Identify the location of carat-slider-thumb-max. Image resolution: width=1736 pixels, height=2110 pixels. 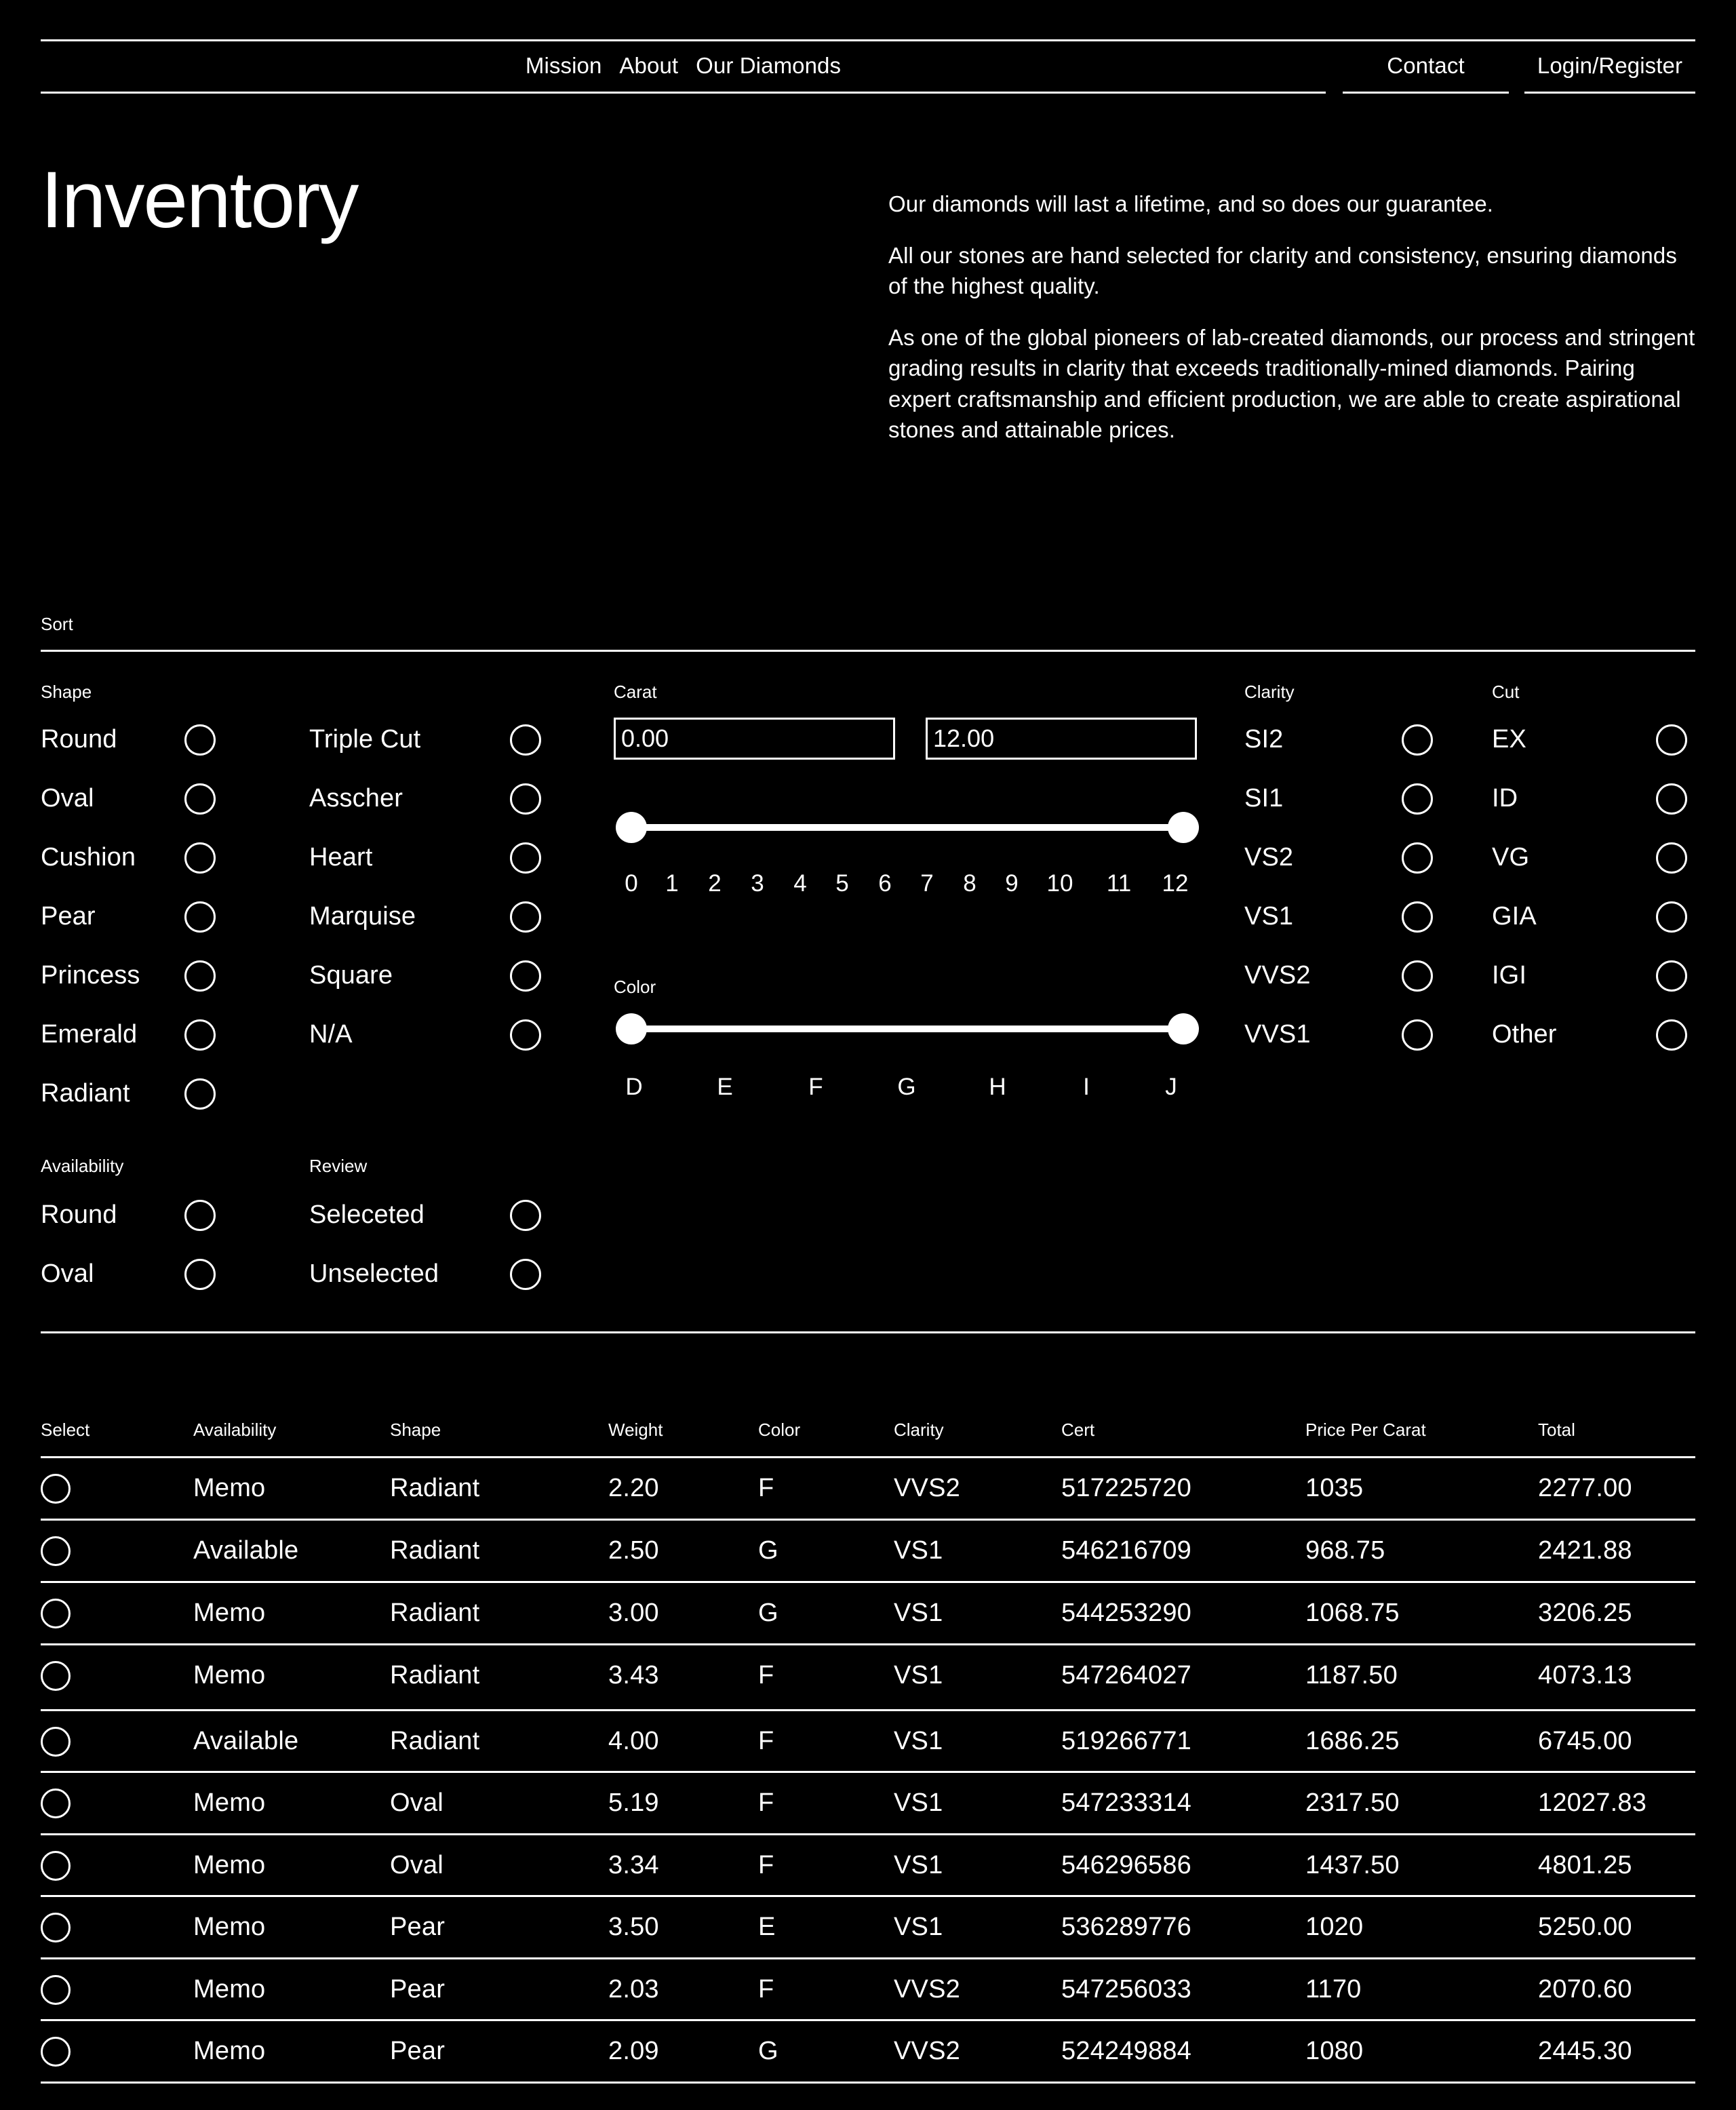
(1183, 828).